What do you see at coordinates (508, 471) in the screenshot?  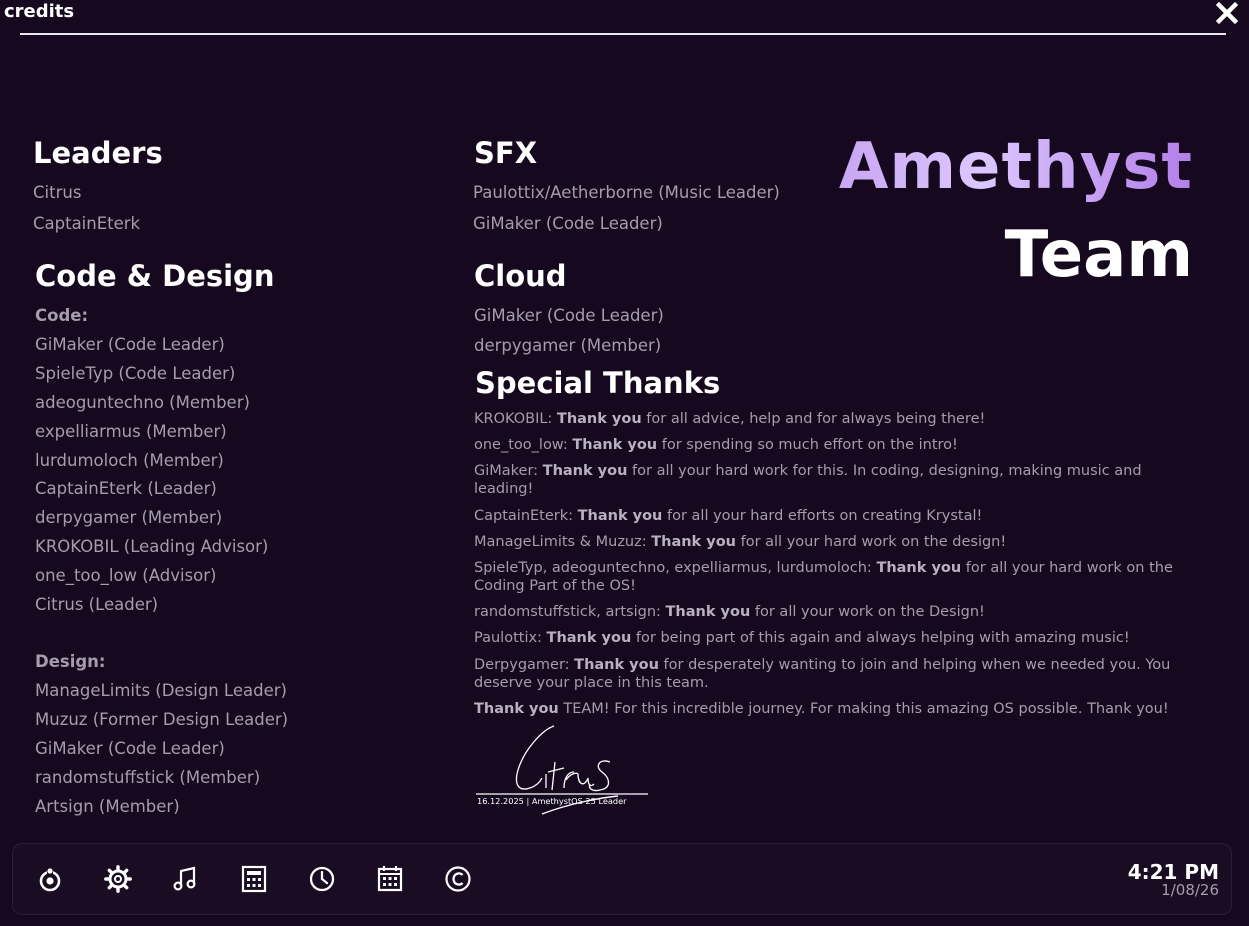 I see `thanks-name: GiMaker:` at bounding box center [508, 471].